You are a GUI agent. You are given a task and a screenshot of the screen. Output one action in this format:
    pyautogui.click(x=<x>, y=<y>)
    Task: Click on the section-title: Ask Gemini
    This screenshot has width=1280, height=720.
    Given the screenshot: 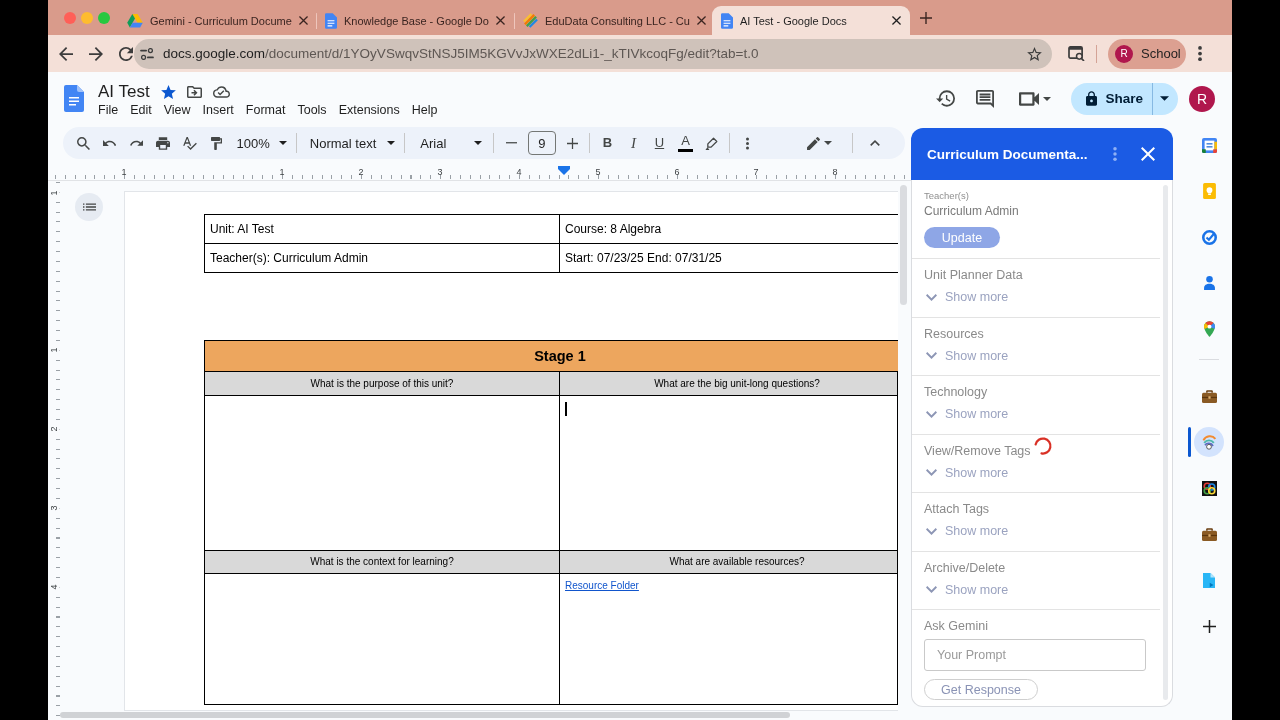 What is the action you would take?
    pyautogui.click(x=956, y=626)
    